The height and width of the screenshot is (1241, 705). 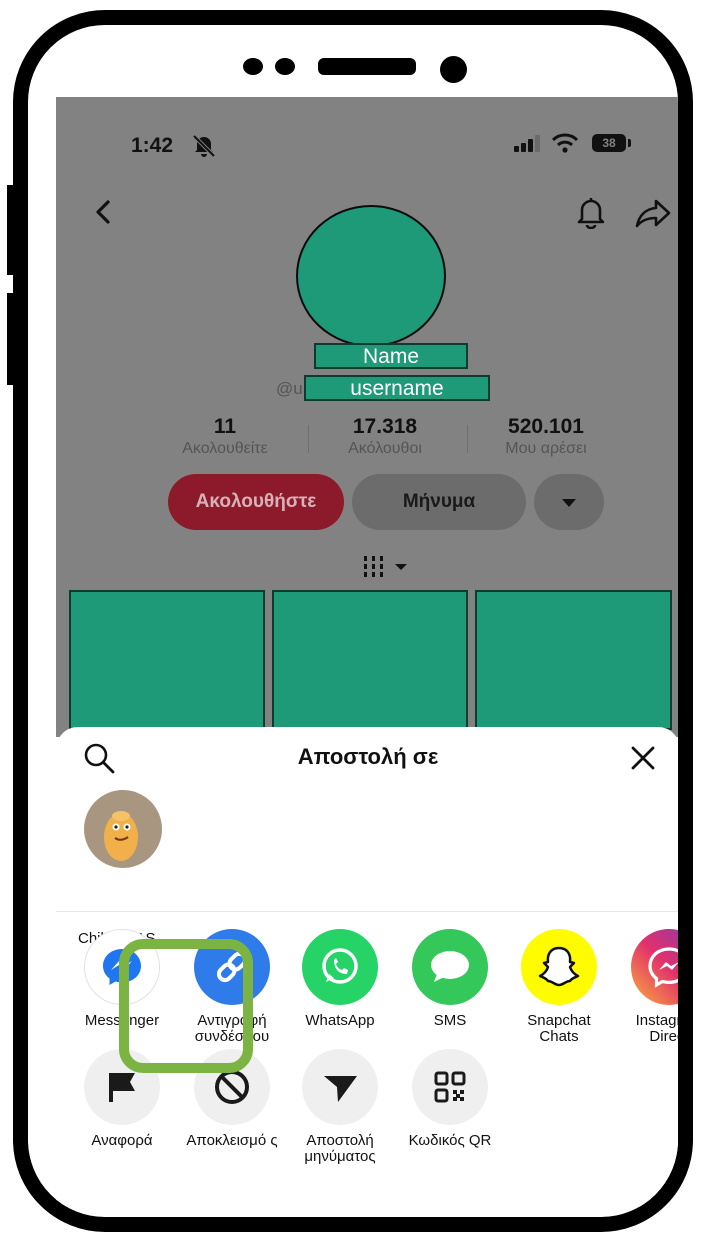 What do you see at coordinates (453, 69) in the screenshot?
I see `front-camera` at bounding box center [453, 69].